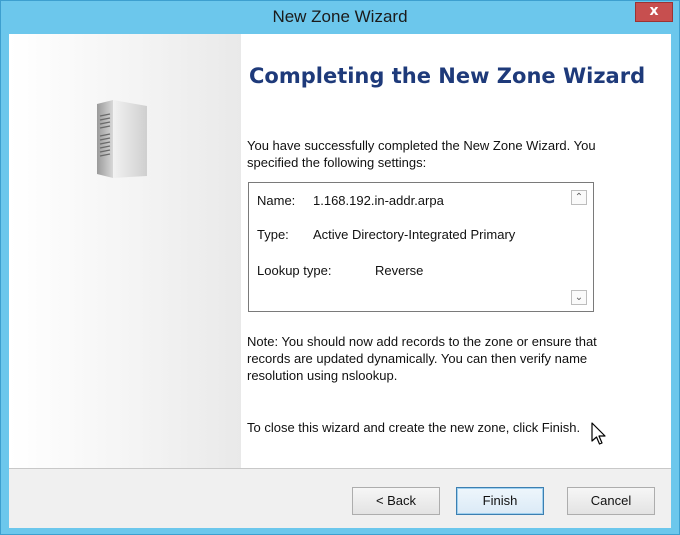 The width and height of the screenshot is (680, 535). I want to click on close-button: x, so click(654, 12).